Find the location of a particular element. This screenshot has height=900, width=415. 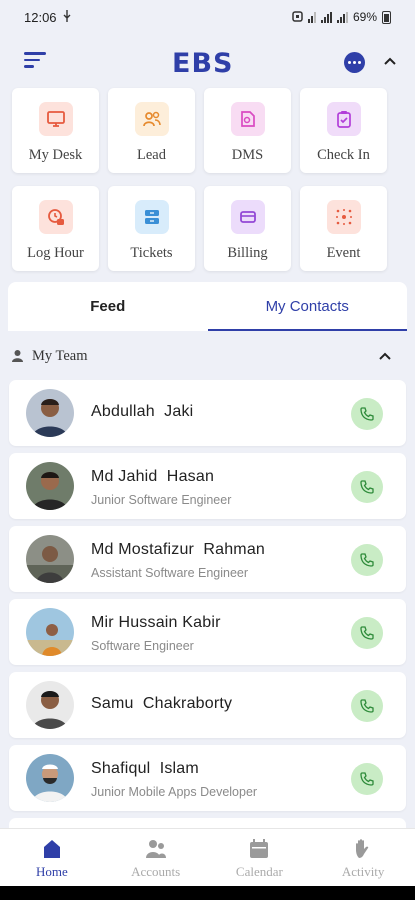

tile-billing: Billing is located at coordinates (247, 228).